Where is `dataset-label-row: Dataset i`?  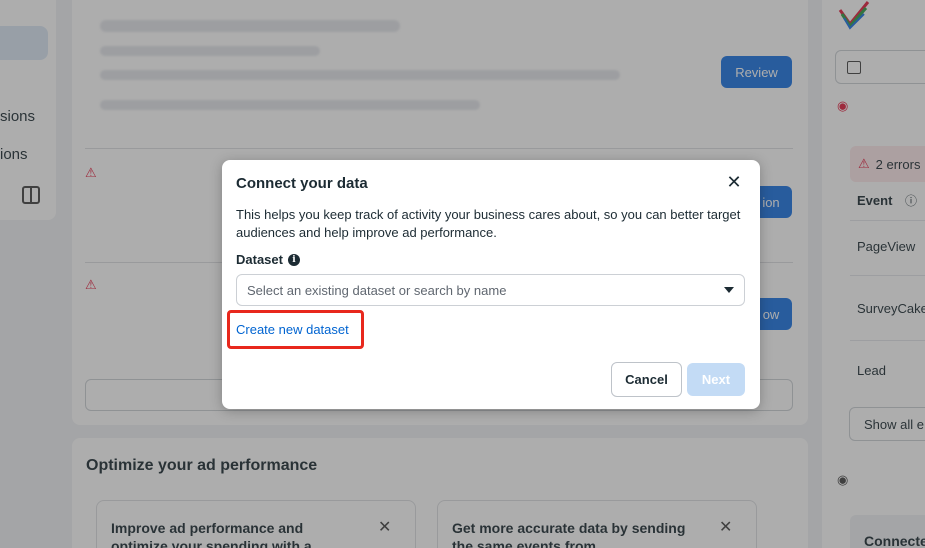 dataset-label-row: Dataset i is located at coordinates (268, 259).